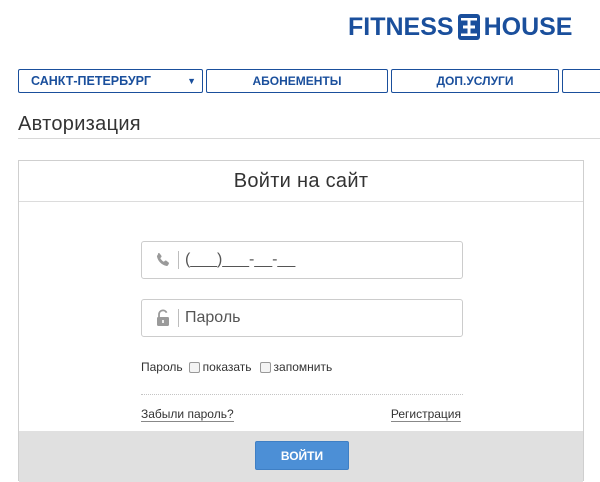 Image resolution: width=600 pixels, height=482 pixels. What do you see at coordinates (79, 124) in the screenshot?
I see `page-title: Авторизация` at bounding box center [79, 124].